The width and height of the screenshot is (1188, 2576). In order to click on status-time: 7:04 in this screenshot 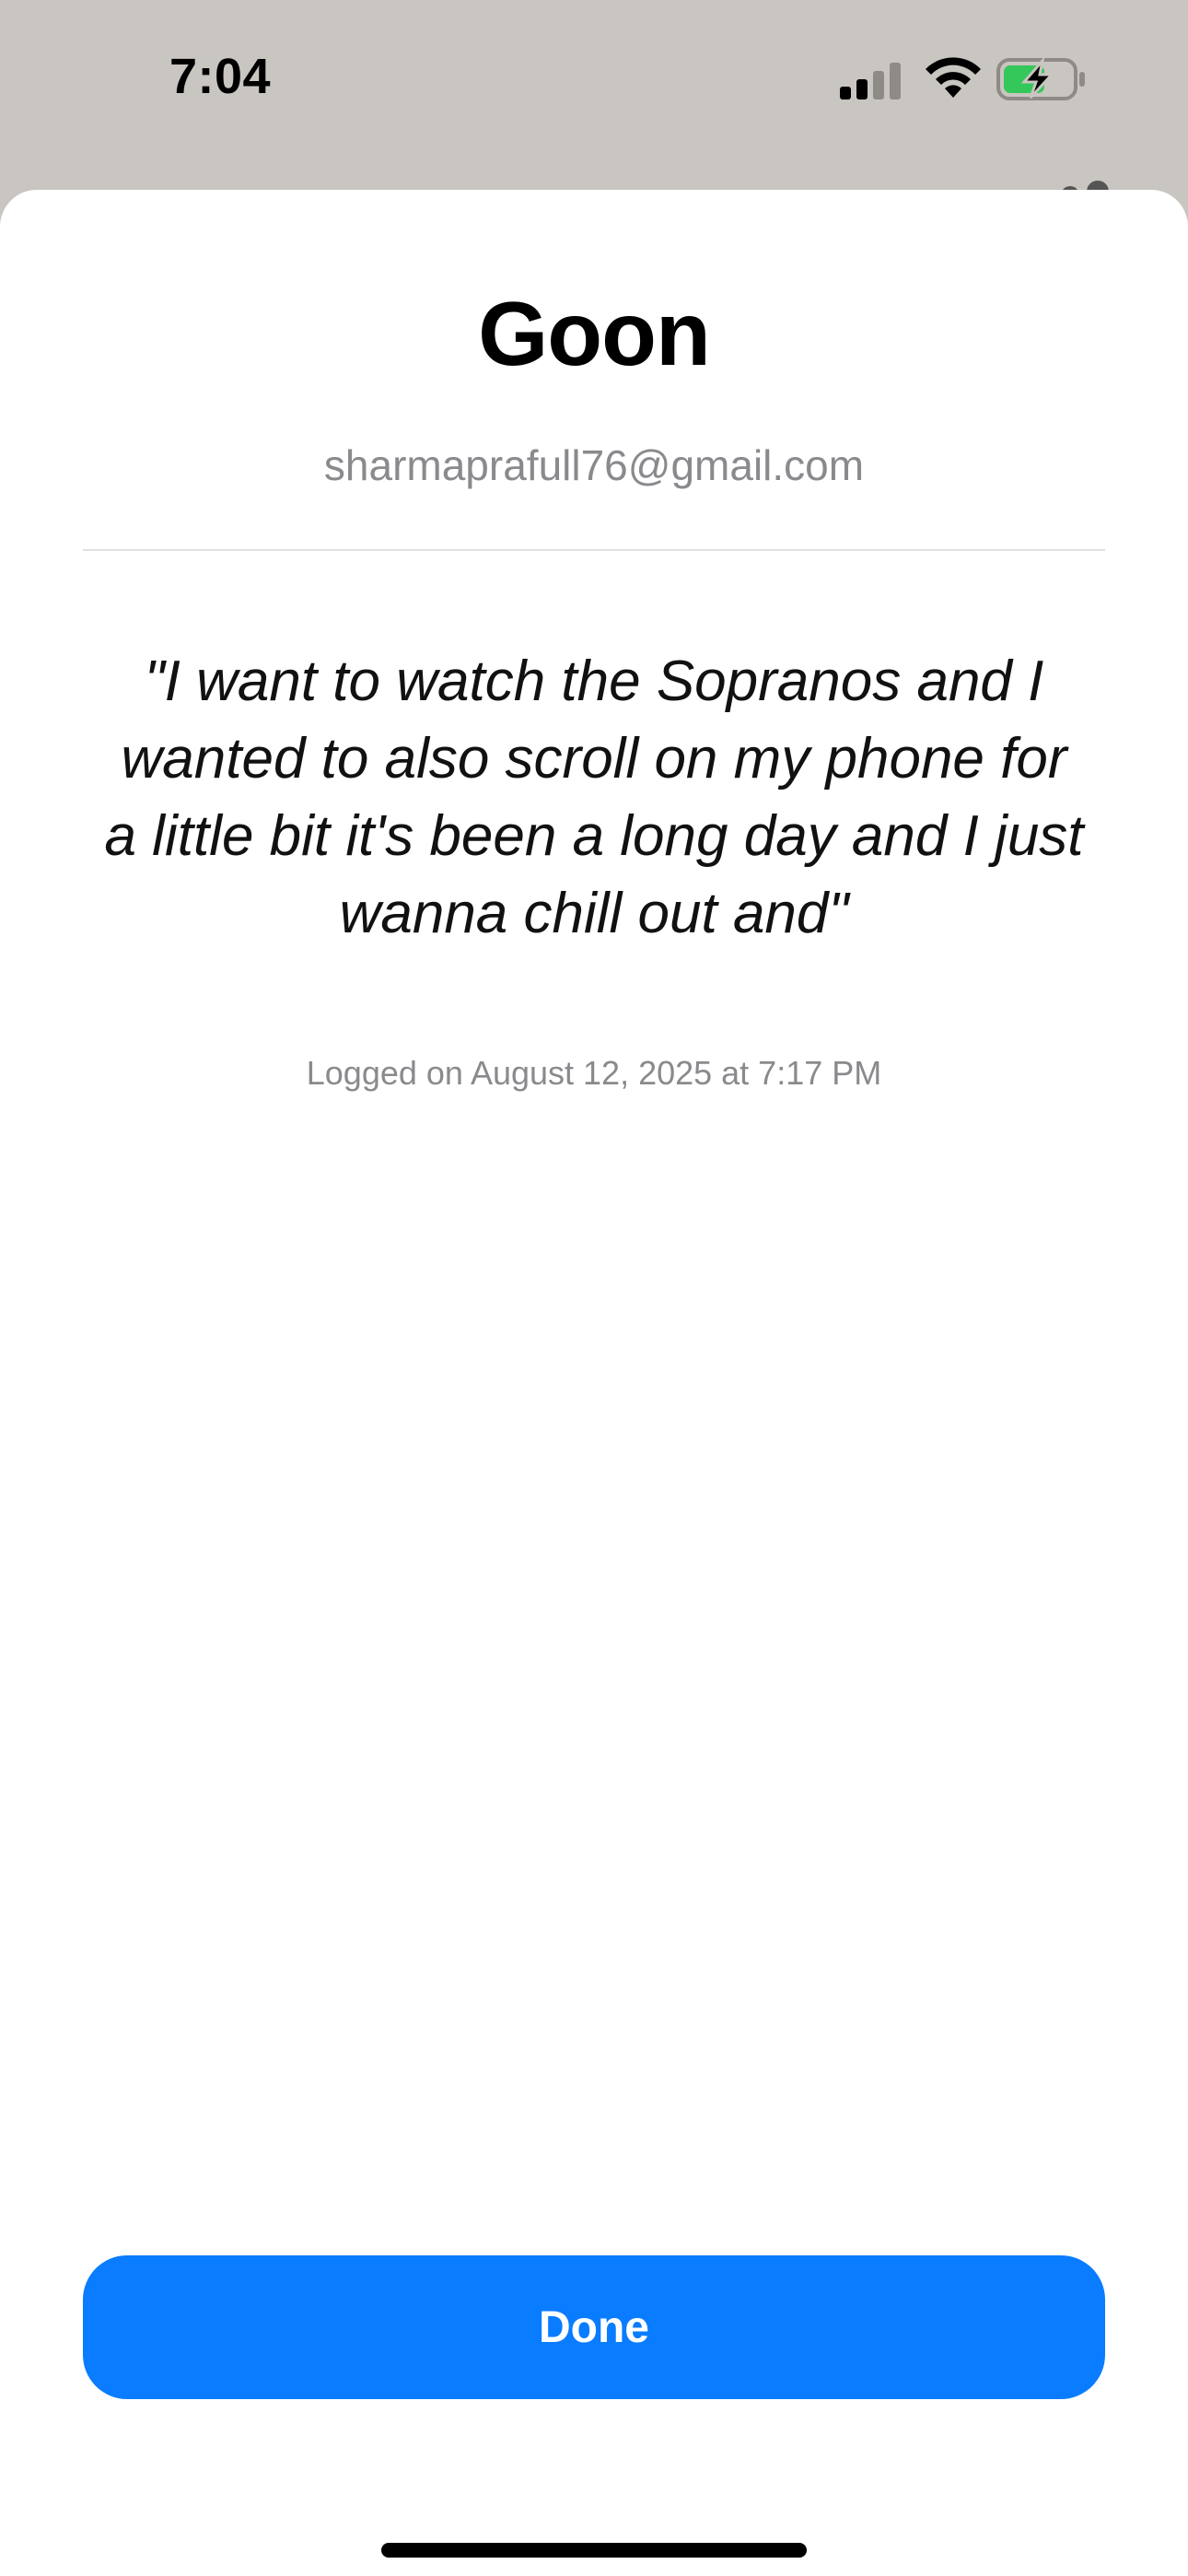, I will do `click(220, 76)`.